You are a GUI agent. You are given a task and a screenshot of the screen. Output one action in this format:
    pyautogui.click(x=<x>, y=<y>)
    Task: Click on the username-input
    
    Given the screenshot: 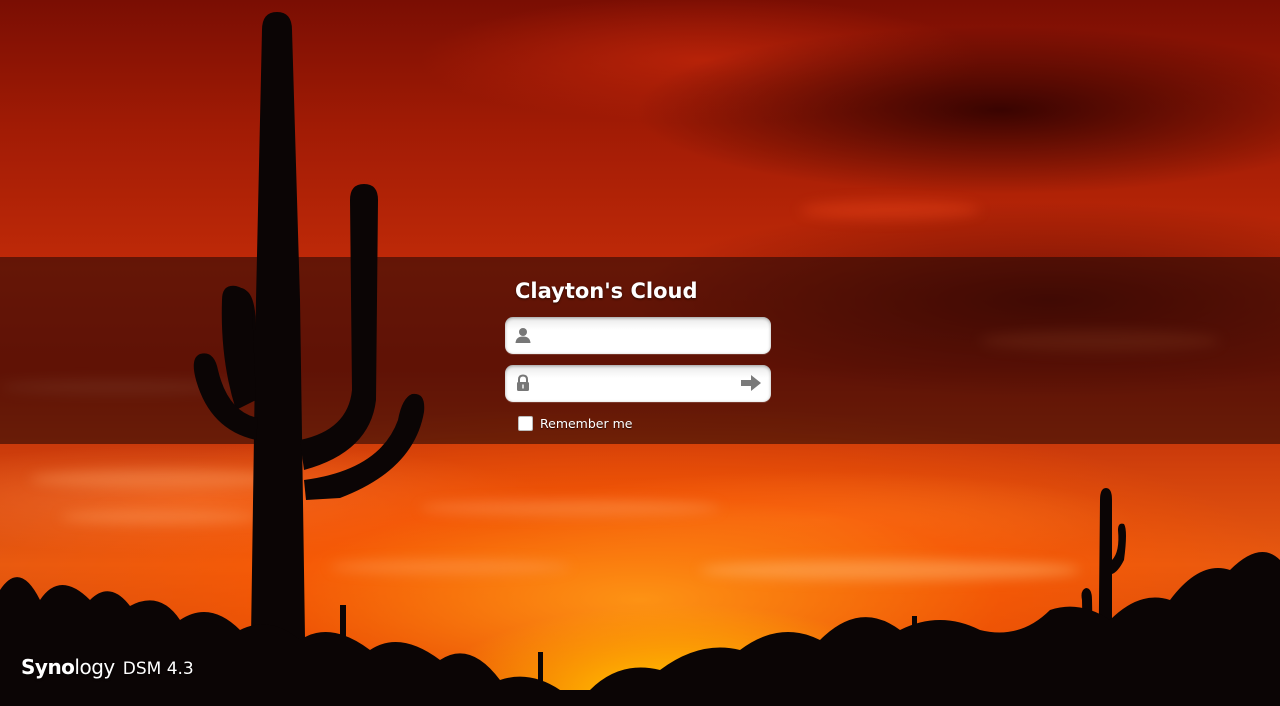 What is the action you would take?
    pyautogui.click(x=638, y=336)
    